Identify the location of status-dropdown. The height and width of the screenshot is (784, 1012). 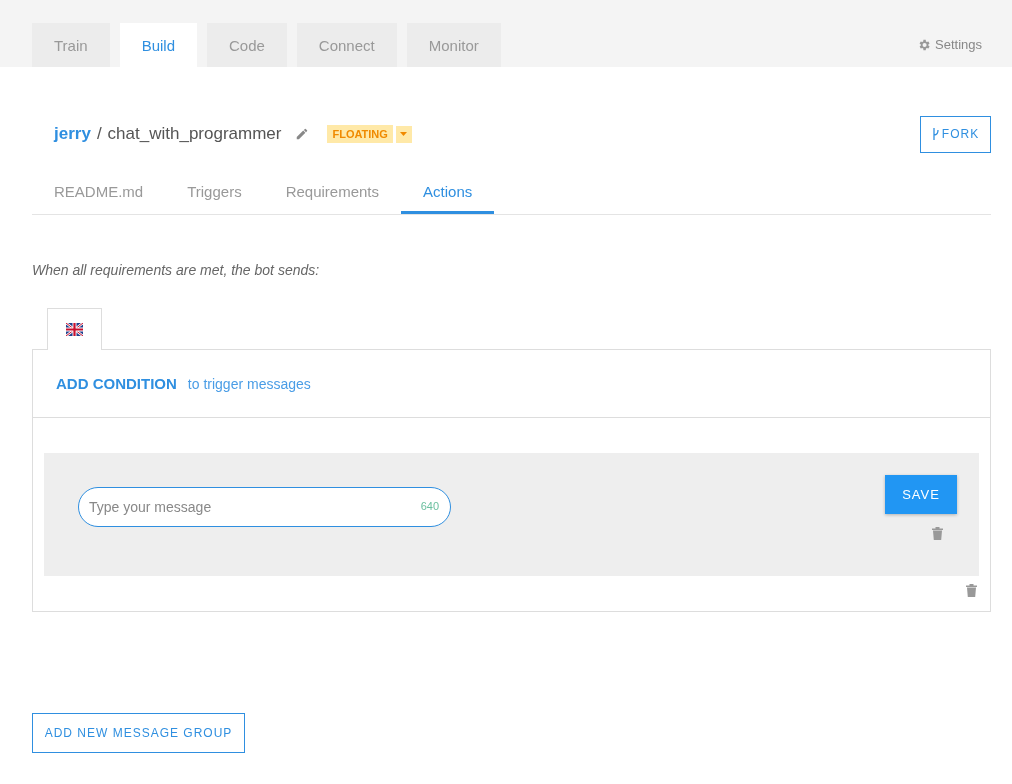
(403, 134).